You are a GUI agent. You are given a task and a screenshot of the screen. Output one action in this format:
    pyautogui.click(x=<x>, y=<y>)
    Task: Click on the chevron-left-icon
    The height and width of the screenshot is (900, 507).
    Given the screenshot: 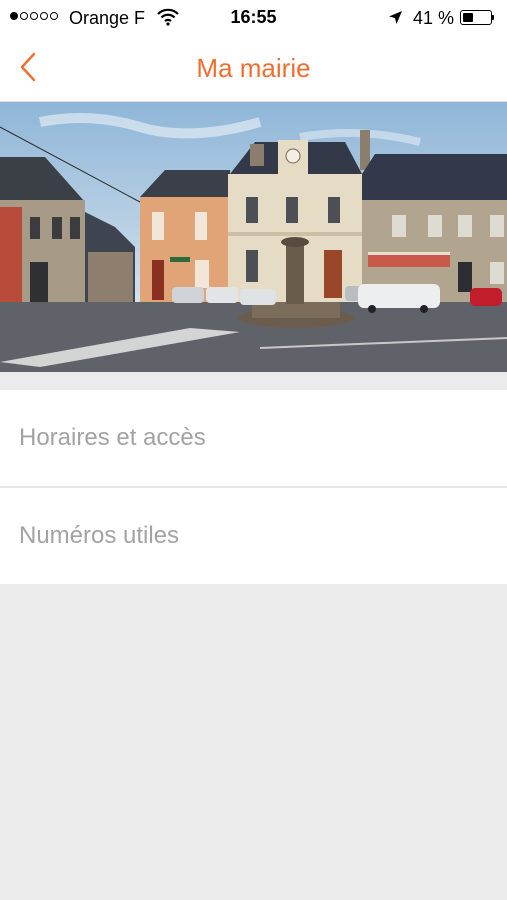 What is the action you would take?
    pyautogui.click(x=28, y=69)
    